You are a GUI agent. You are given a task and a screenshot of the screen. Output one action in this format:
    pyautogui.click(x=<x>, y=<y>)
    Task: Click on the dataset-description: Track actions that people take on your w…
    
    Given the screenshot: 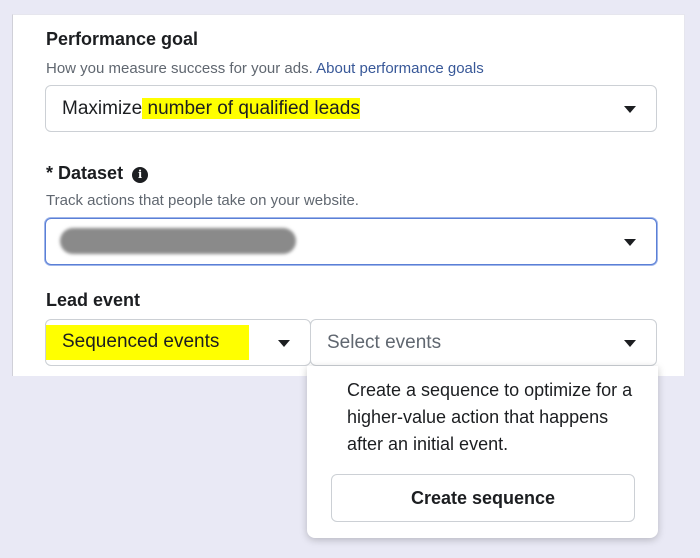 What is the action you would take?
    pyautogui.click(x=202, y=200)
    